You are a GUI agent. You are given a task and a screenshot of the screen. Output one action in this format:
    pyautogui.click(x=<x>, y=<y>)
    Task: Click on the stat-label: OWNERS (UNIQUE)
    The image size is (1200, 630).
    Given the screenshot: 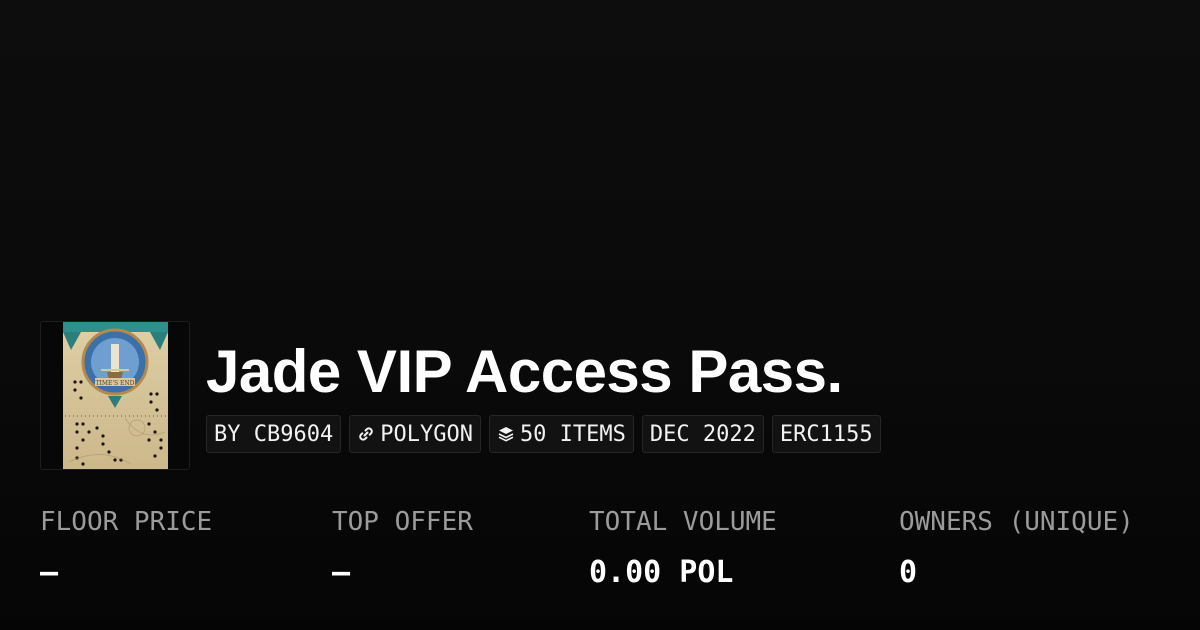 What is the action you would take?
    pyautogui.click(x=1016, y=522)
    